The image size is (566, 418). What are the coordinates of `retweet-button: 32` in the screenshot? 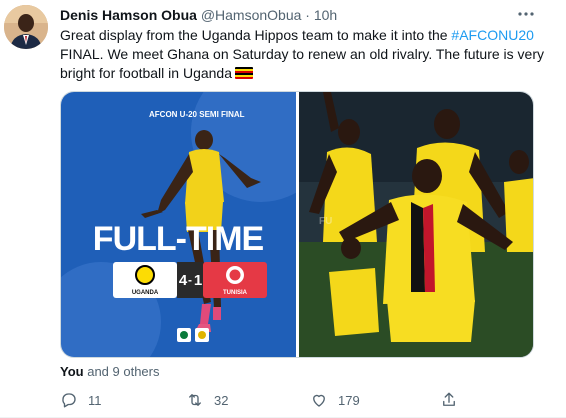 It's located at (207, 400).